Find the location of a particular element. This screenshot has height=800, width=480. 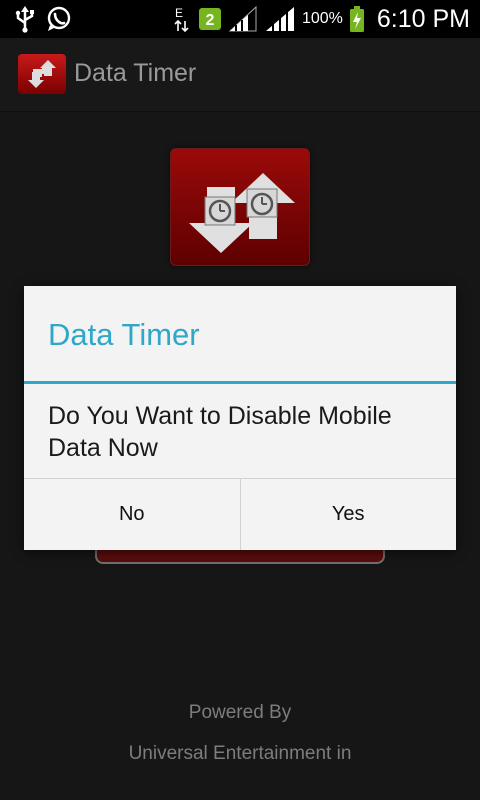

powered-by-label: Powered By is located at coordinates (240, 712).